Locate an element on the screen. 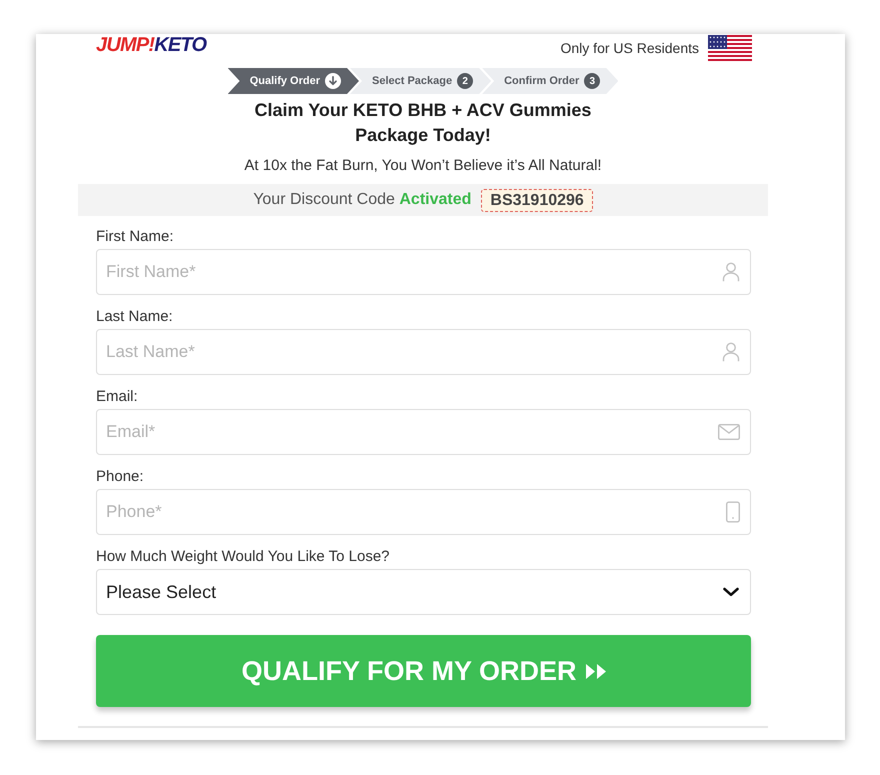  discount-code: BS31910296 is located at coordinates (537, 200).